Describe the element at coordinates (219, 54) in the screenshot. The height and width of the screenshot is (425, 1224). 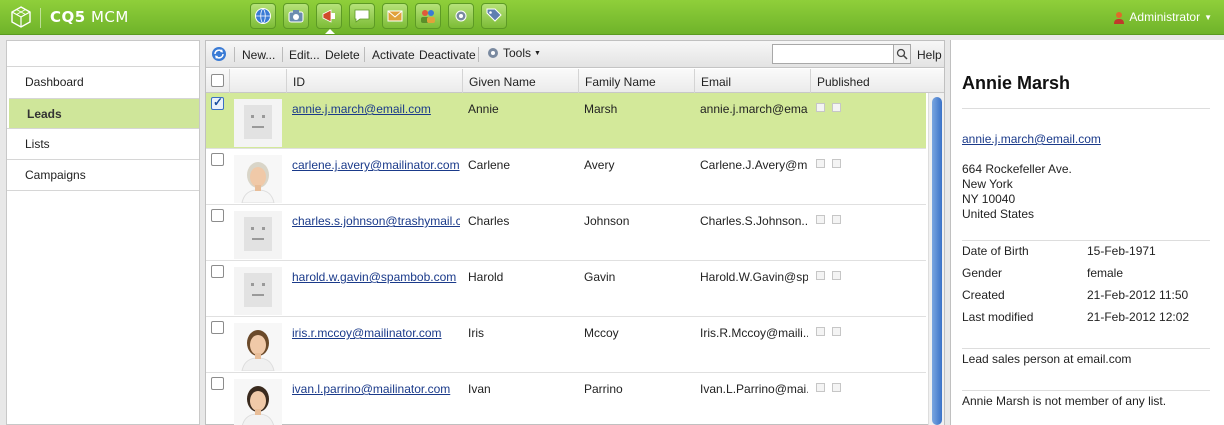
I see `refresh-icon` at that location.